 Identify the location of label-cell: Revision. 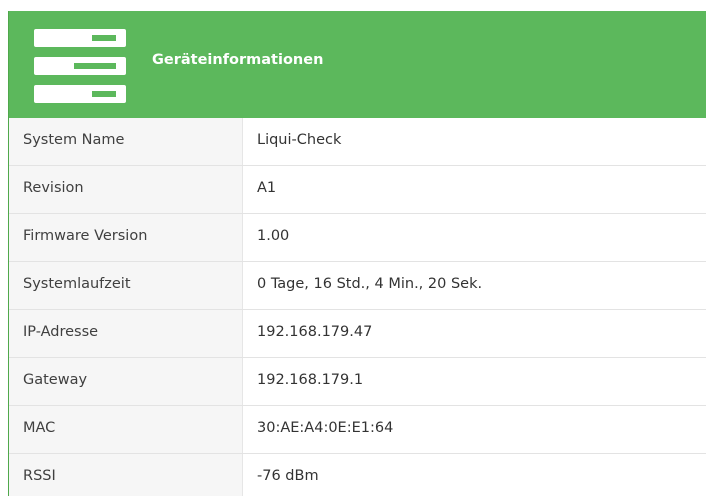
(126, 189).